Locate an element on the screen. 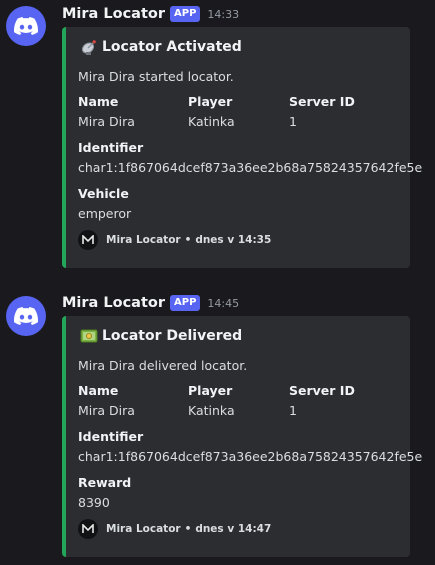 This screenshot has width=435, height=565. message-timestamp: 14:33 is located at coordinates (223, 14).